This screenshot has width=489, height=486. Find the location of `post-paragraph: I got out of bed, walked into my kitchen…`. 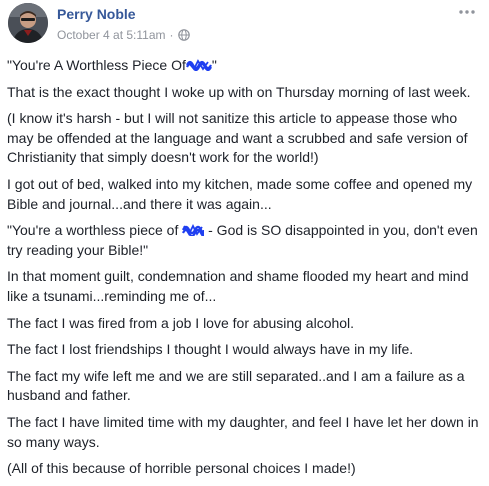

post-paragraph: I got out of bed, walked into my kitchen… is located at coordinates (240, 193).